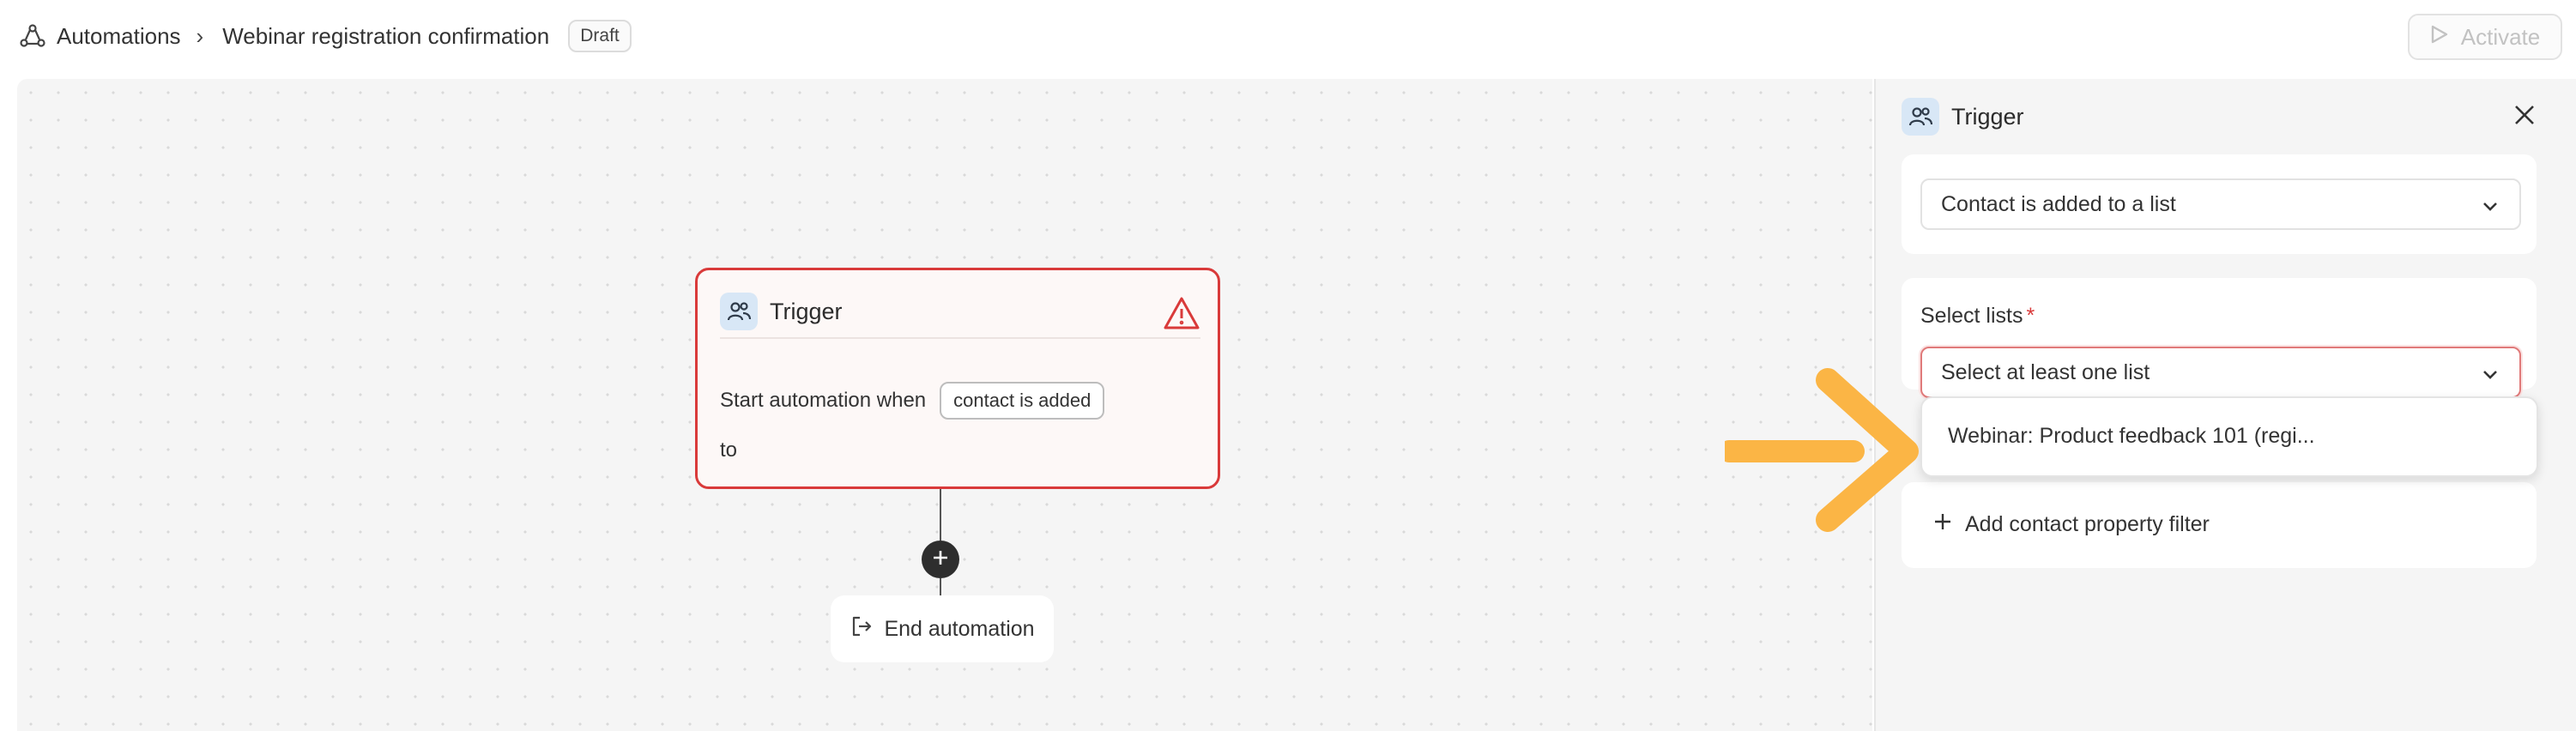 Image resolution: width=2576 pixels, height=731 pixels. I want to click on activate-button-label: Activate, so click(2500, 36).